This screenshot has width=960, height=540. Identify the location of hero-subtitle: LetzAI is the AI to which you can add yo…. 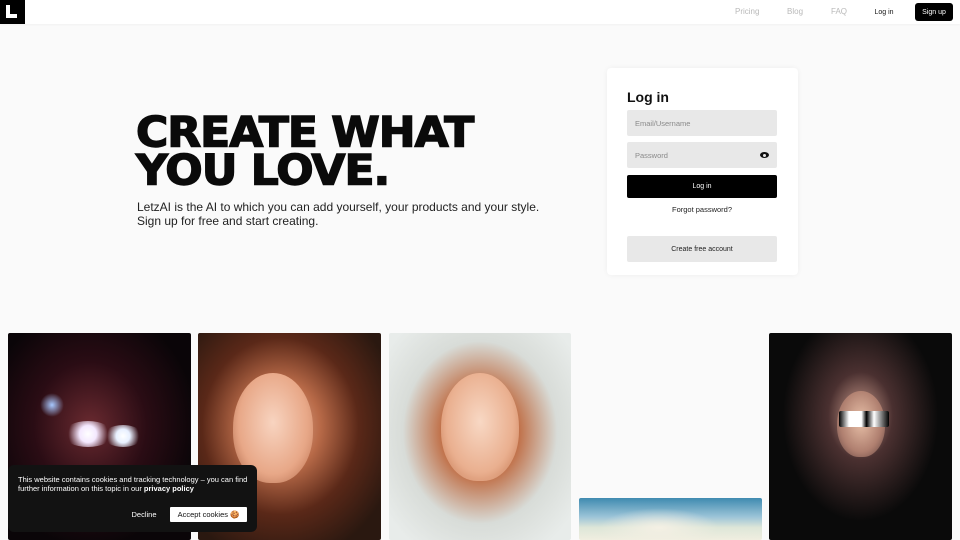
(347, 214).